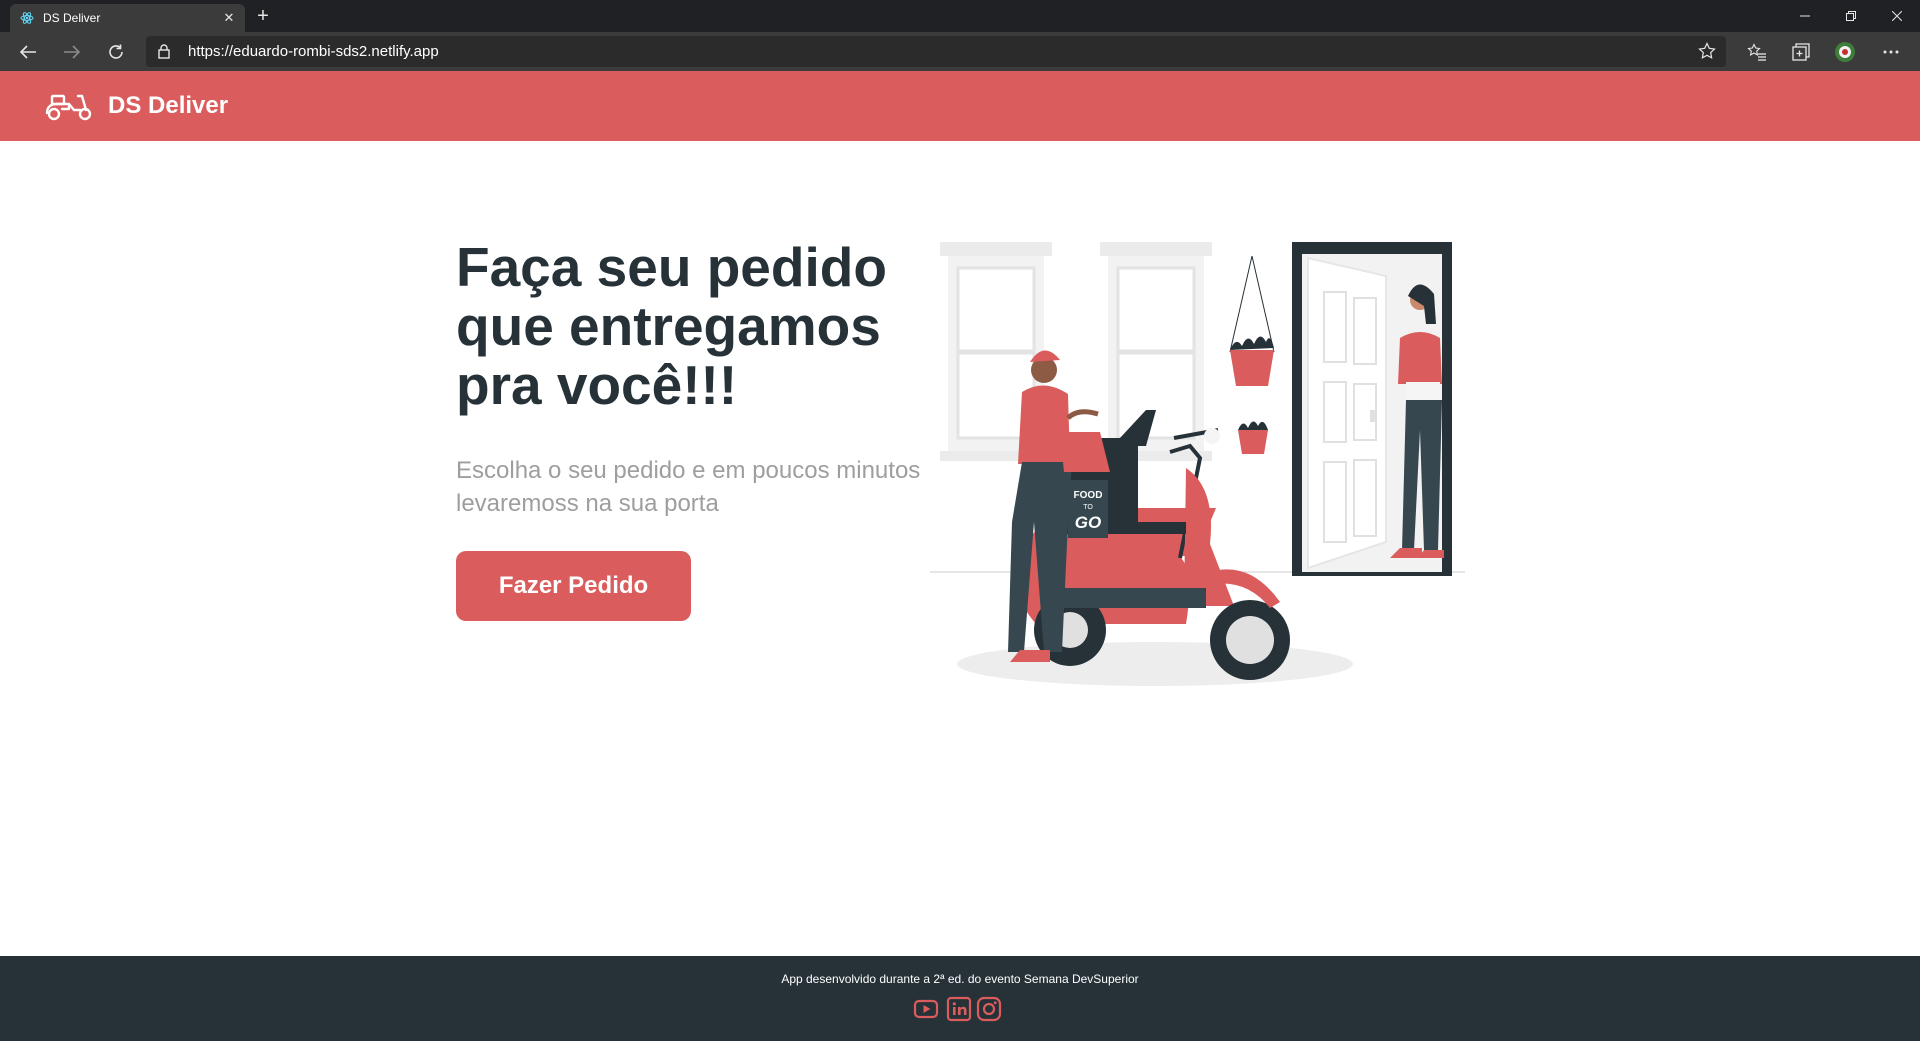 This screenshot has height=1041, width=1920. I want to click on browser-toolbar: https://eduardo-rombi-sds2.netlify.app, so click(960, 51).